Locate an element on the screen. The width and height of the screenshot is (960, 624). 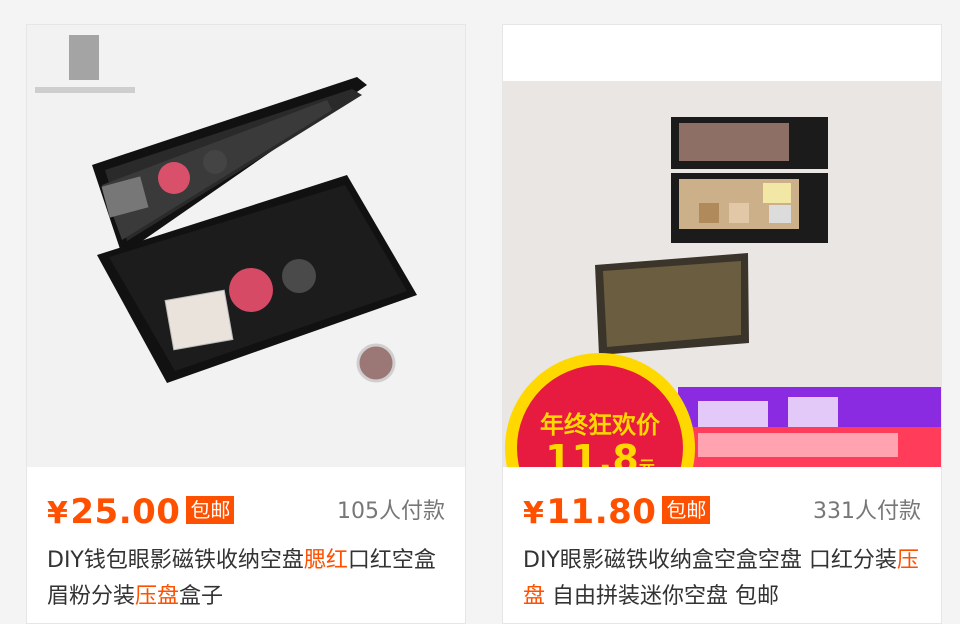
price: ¥25.00 包邮 is located at coordinates (141, 513).